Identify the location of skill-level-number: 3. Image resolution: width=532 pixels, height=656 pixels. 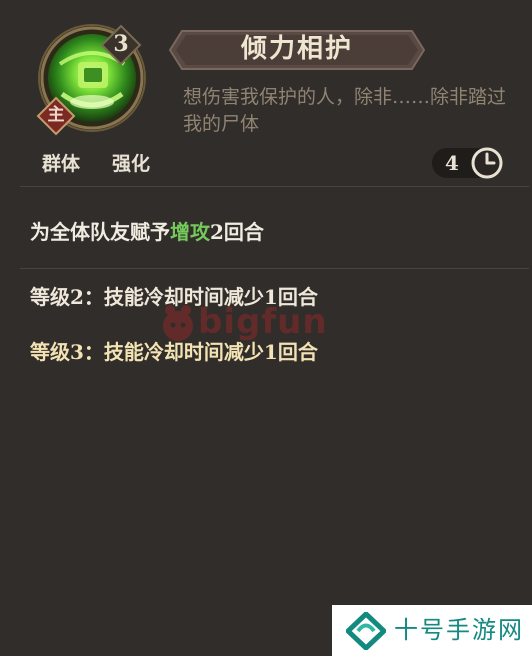
(121, 44).